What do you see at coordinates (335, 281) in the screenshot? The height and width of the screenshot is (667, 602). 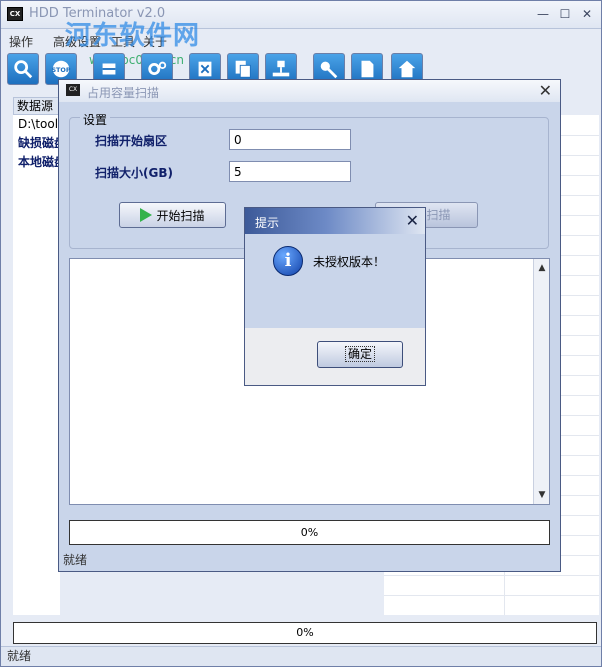 I see `alert-body` at bounding box center [335, 281].